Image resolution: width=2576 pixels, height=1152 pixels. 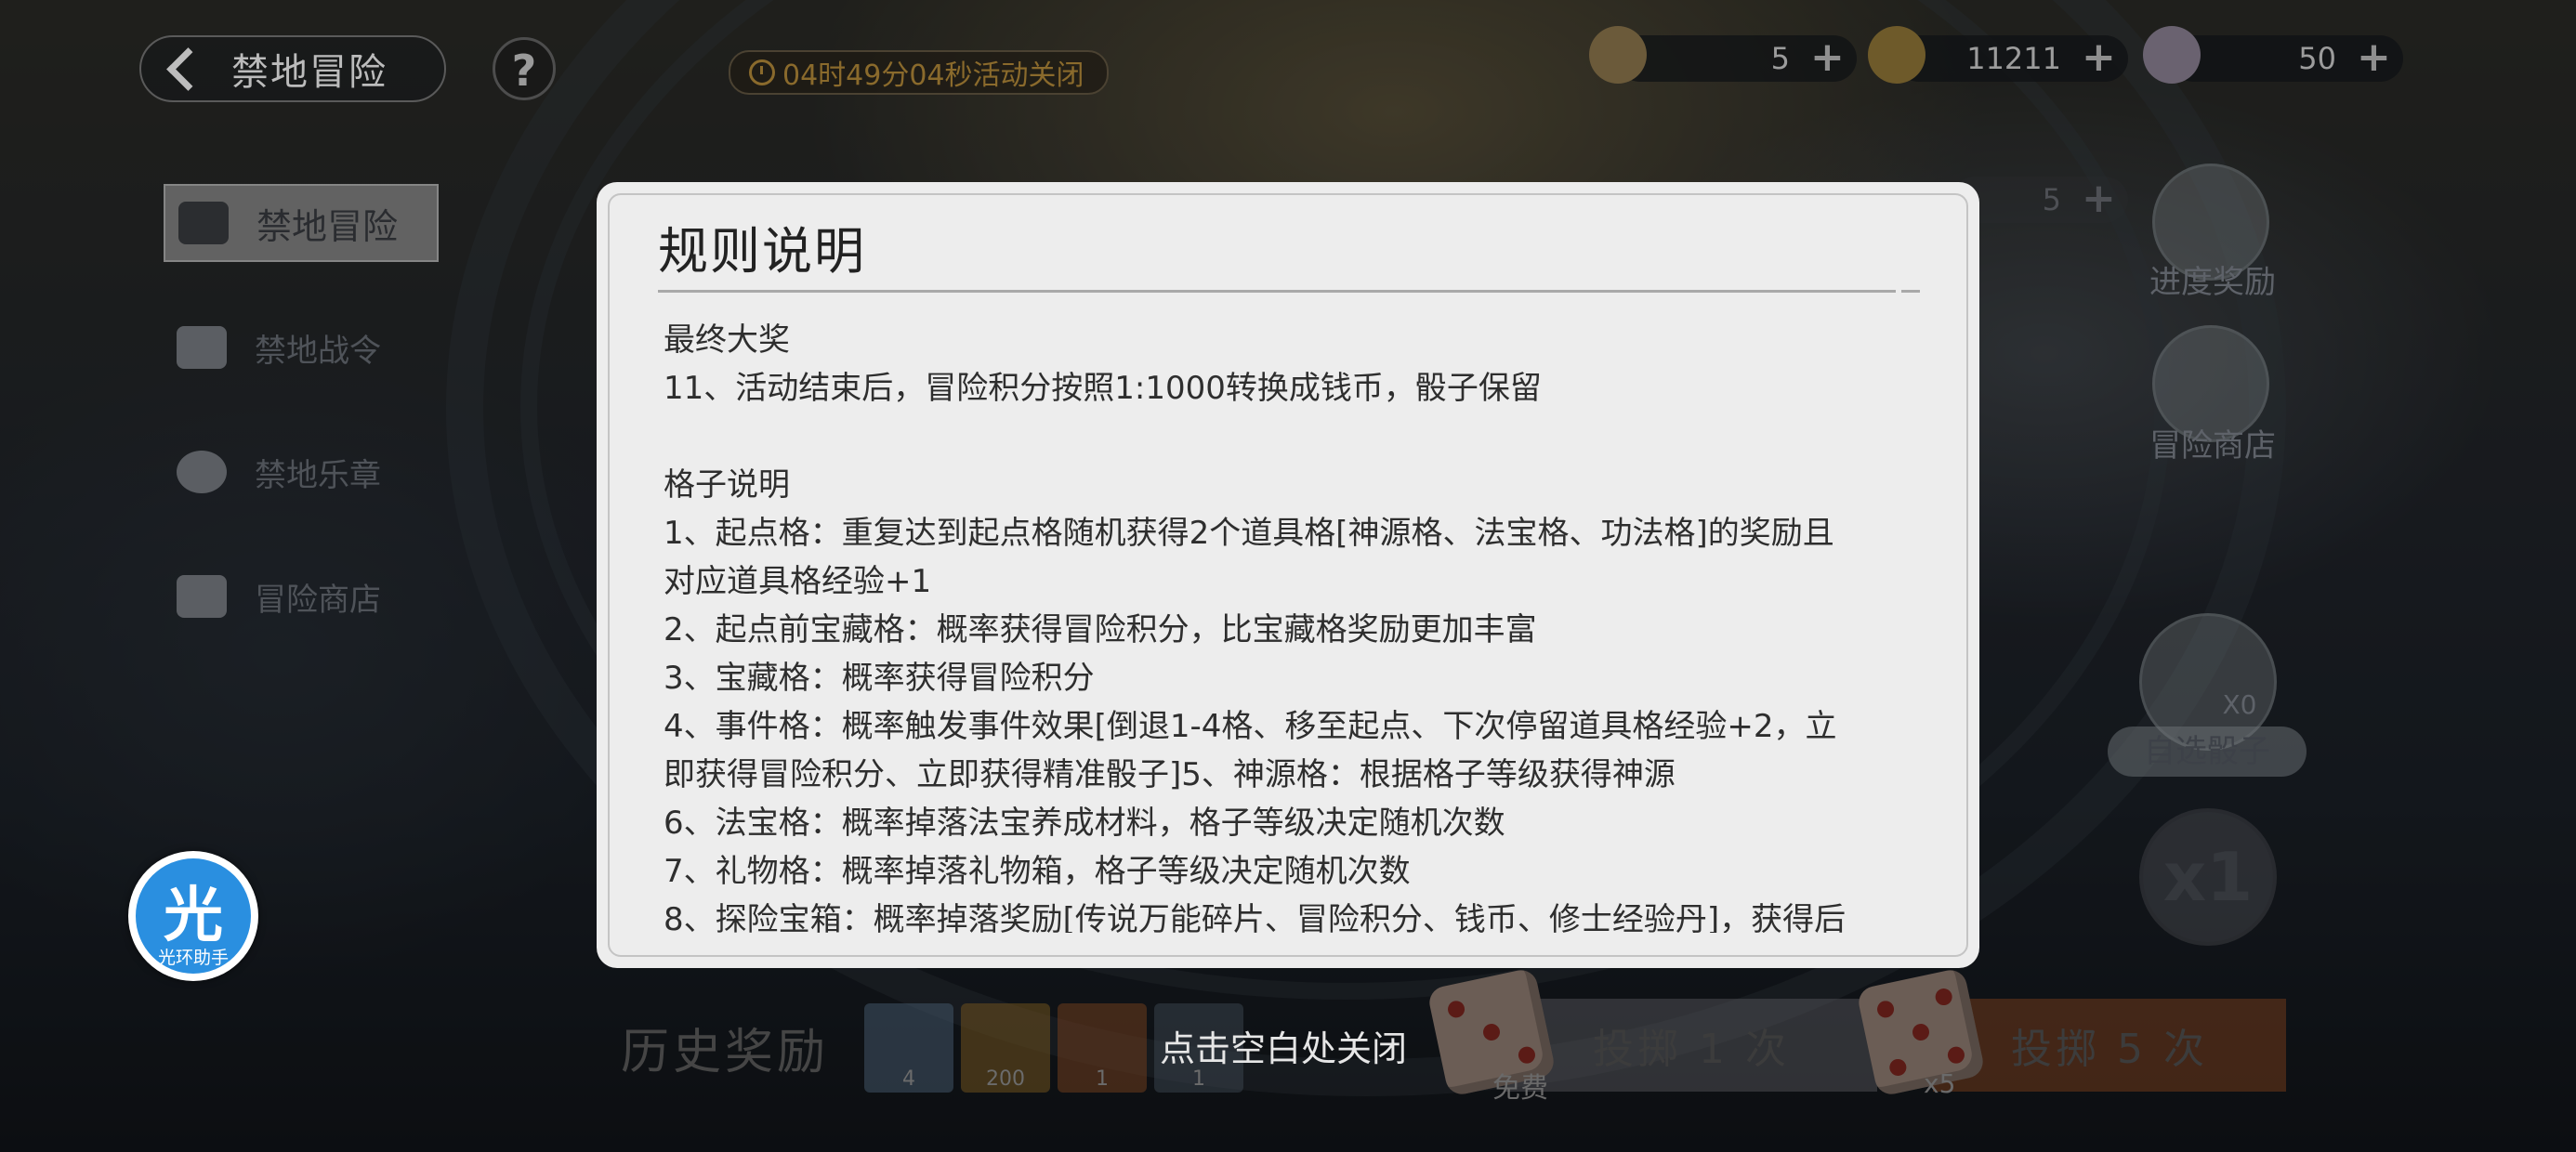 What do you see at coordinates (202, 472) in the screenshot?
I see `puzzle-icon` at bounding box center [202, 472].